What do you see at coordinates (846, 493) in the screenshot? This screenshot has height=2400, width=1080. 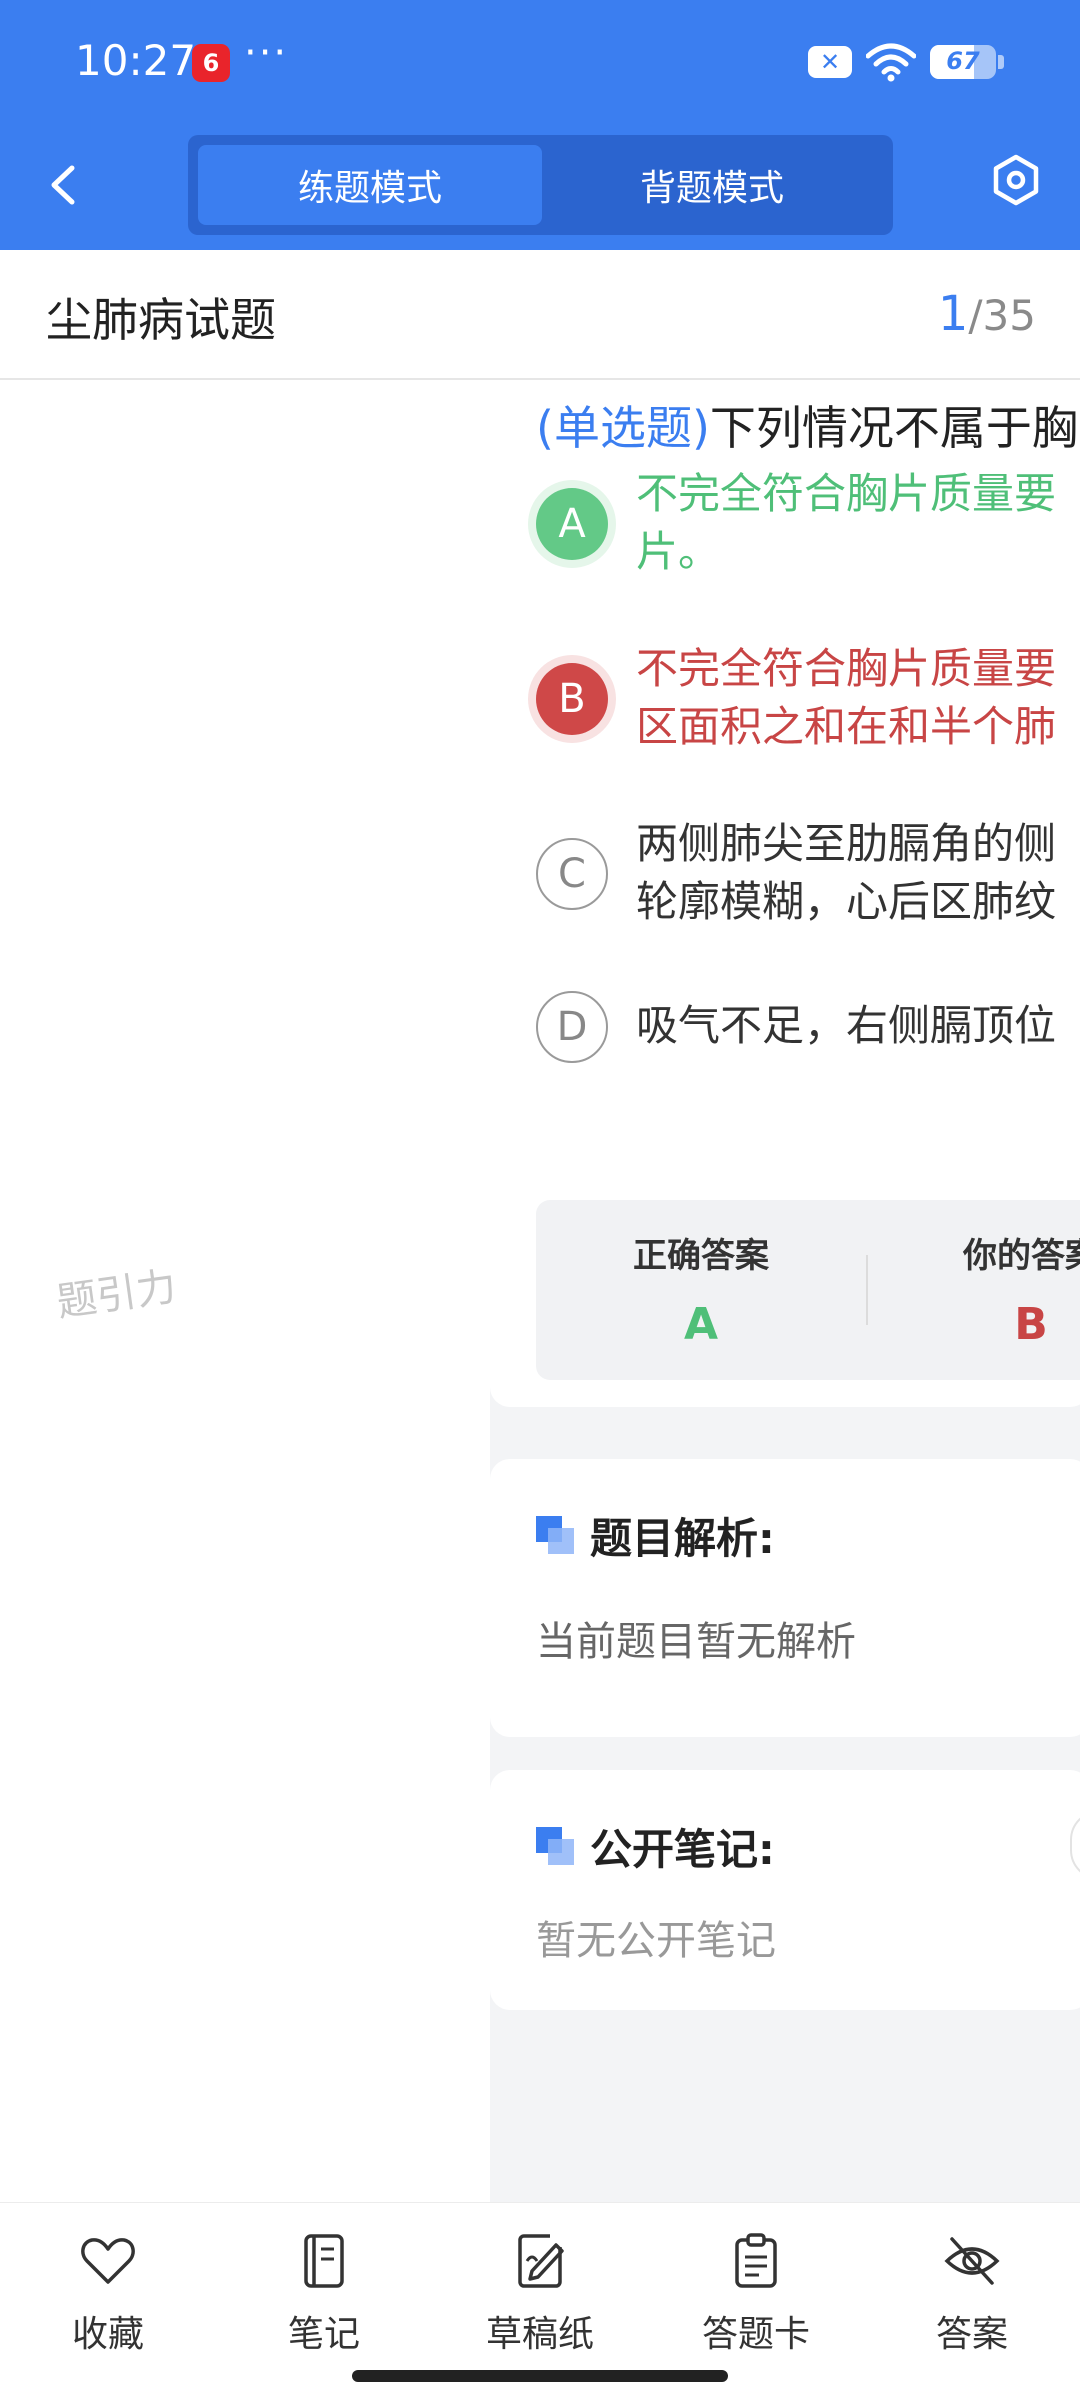 I see `option-a-line1: 不完全符合胸片质量要` at bounding box center [846, 493].